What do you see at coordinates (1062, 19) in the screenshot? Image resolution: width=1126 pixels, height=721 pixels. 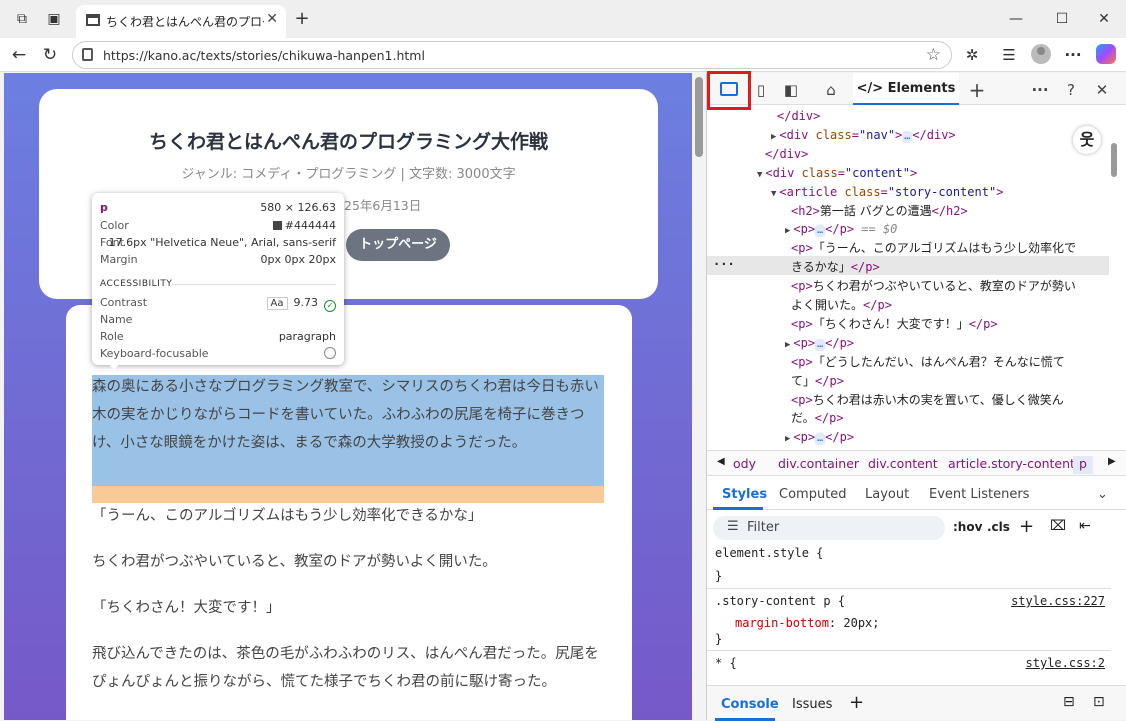 I see `maximize-button: ☐` at bounding box center [1062, 19].